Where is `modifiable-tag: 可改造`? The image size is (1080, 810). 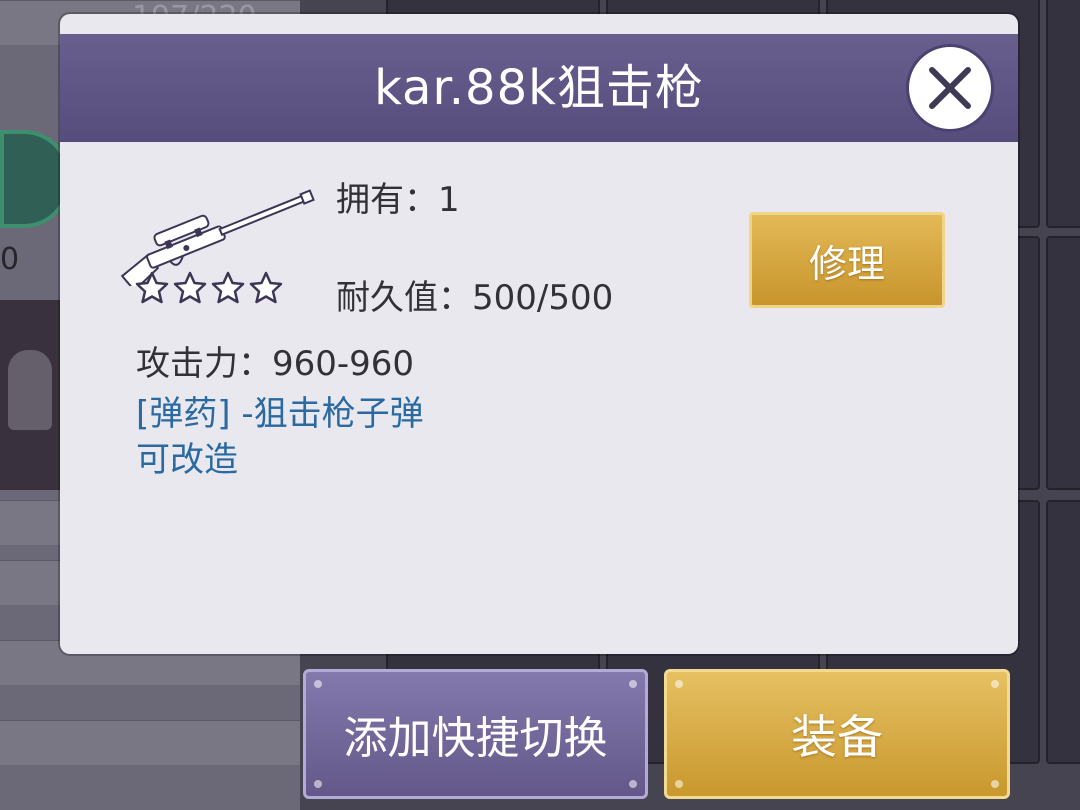
modifiable-tag: 可改造 is located at coordinates (187, 460).